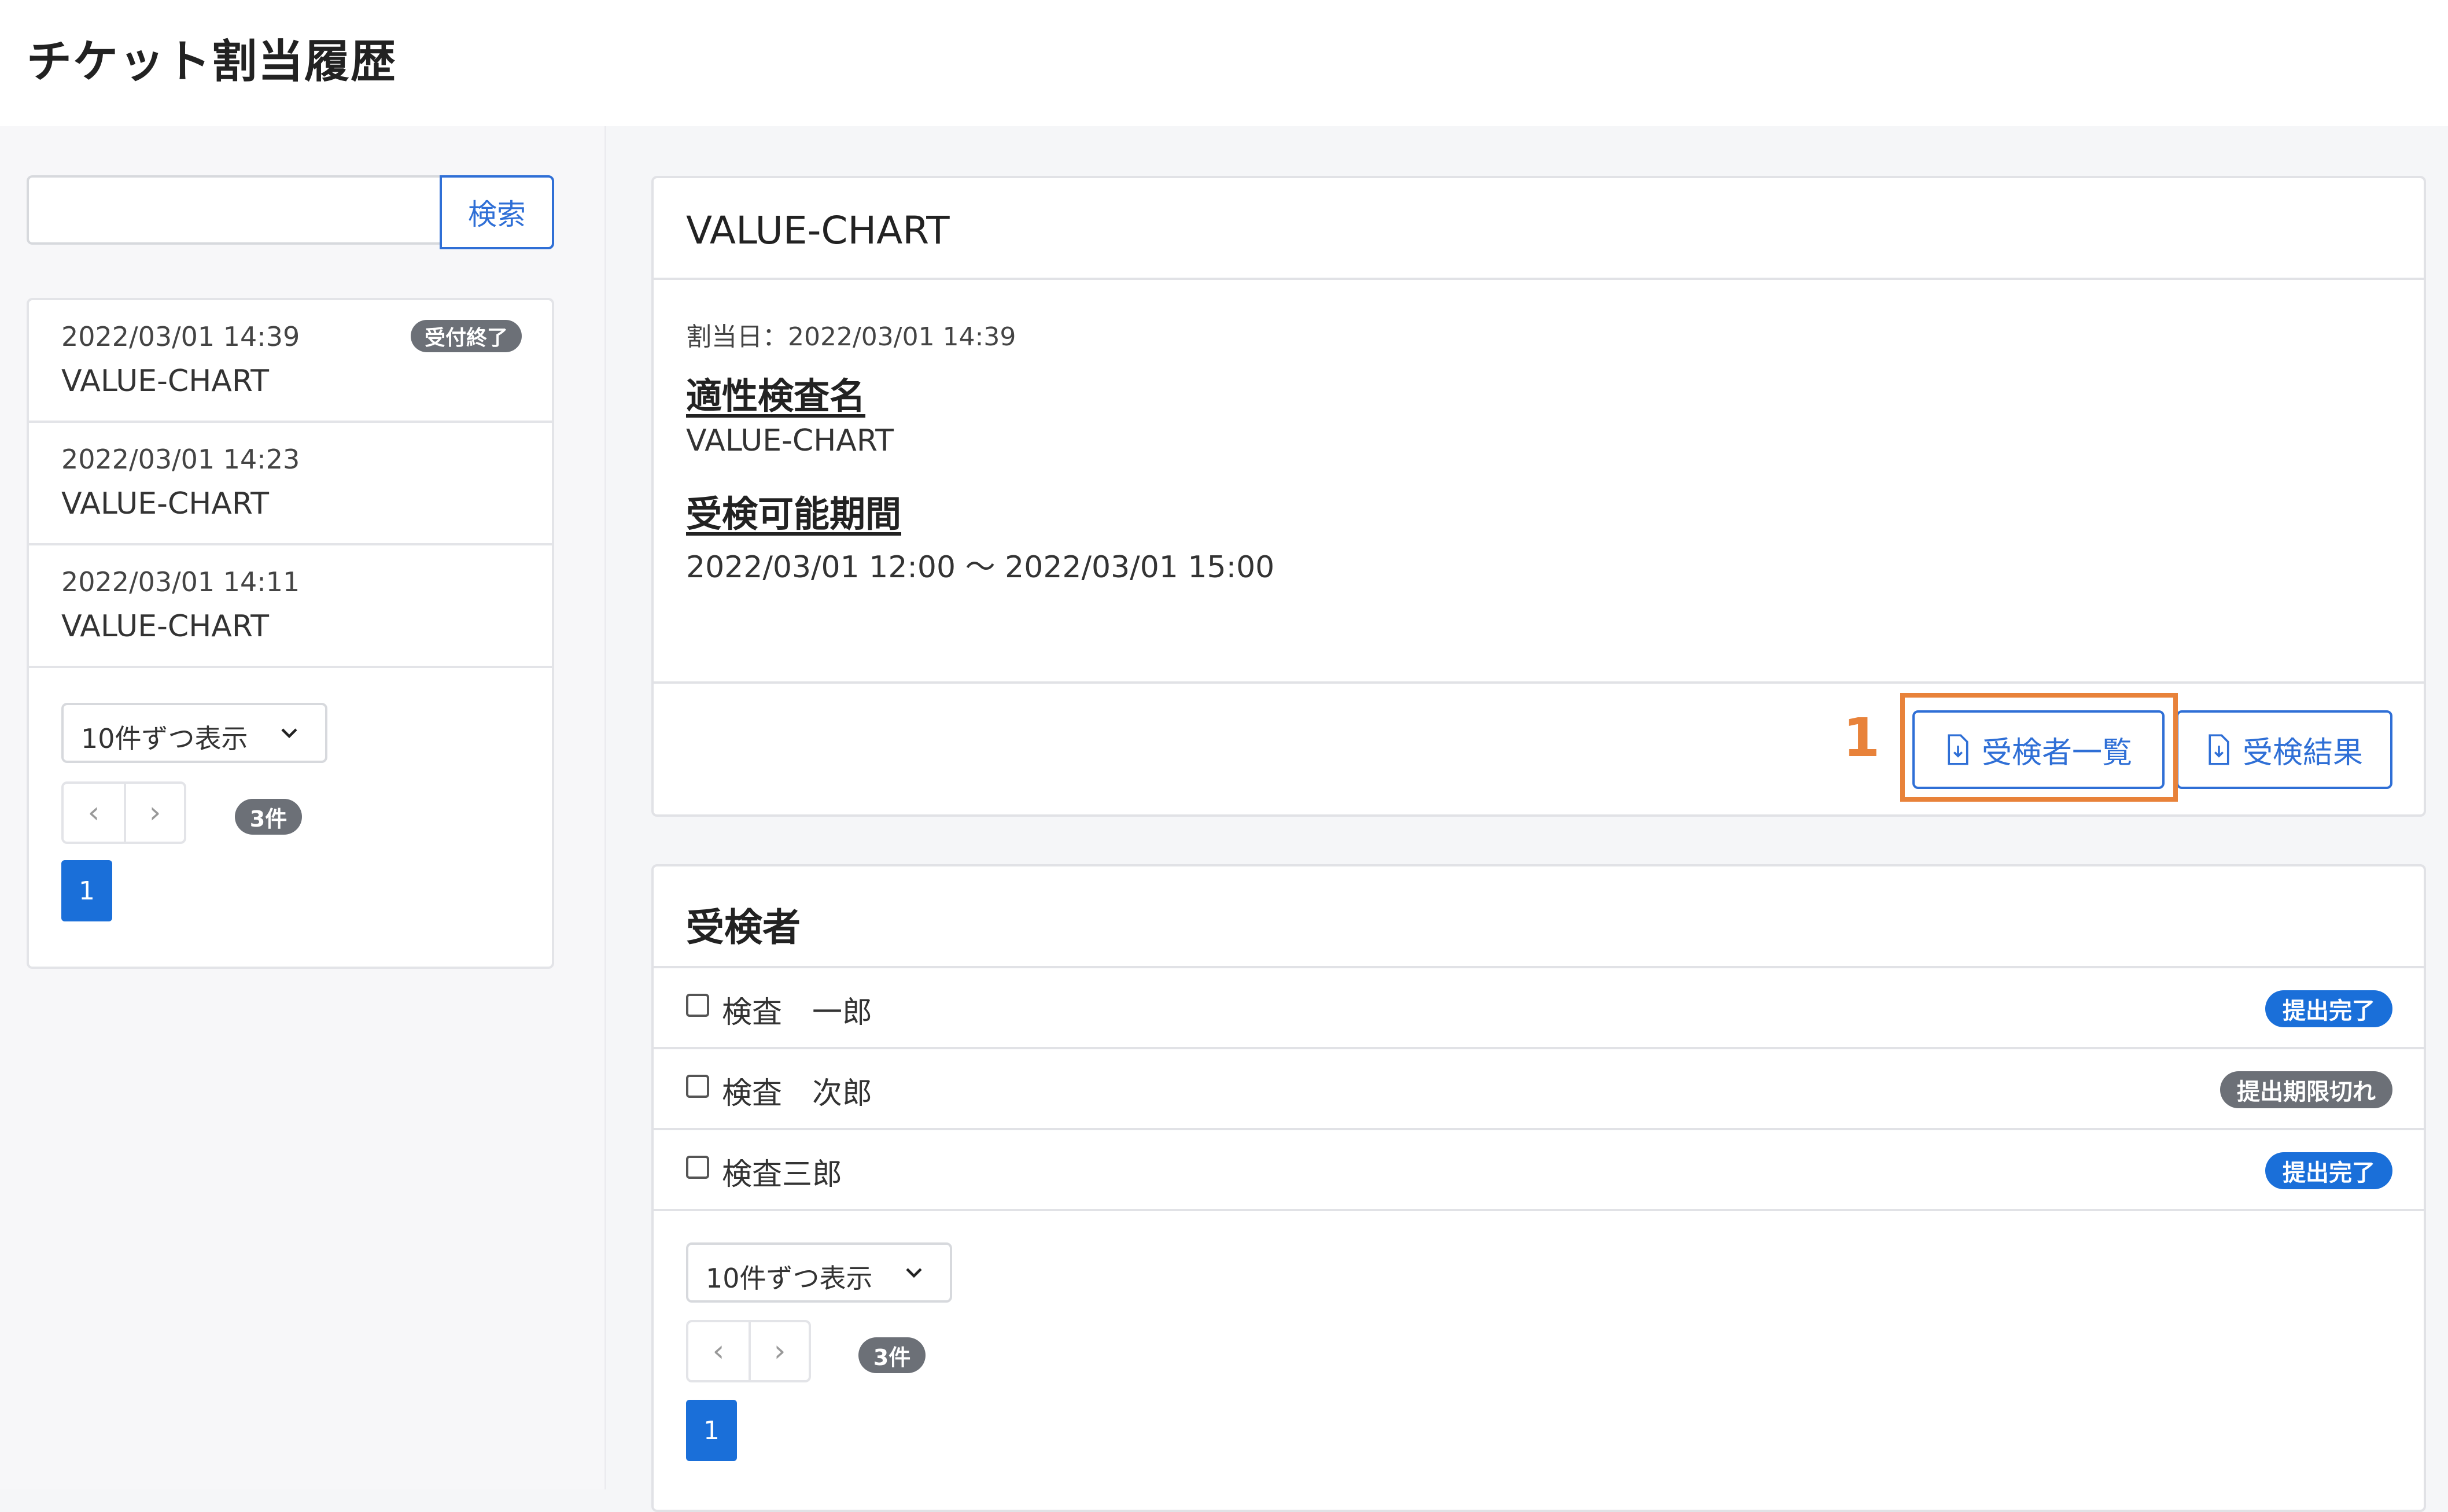  What do you see at coordinates (797, 1093) in the screenshot?
I see `examinee-name: 検査 次郎` at bounding box center [797, 1093].